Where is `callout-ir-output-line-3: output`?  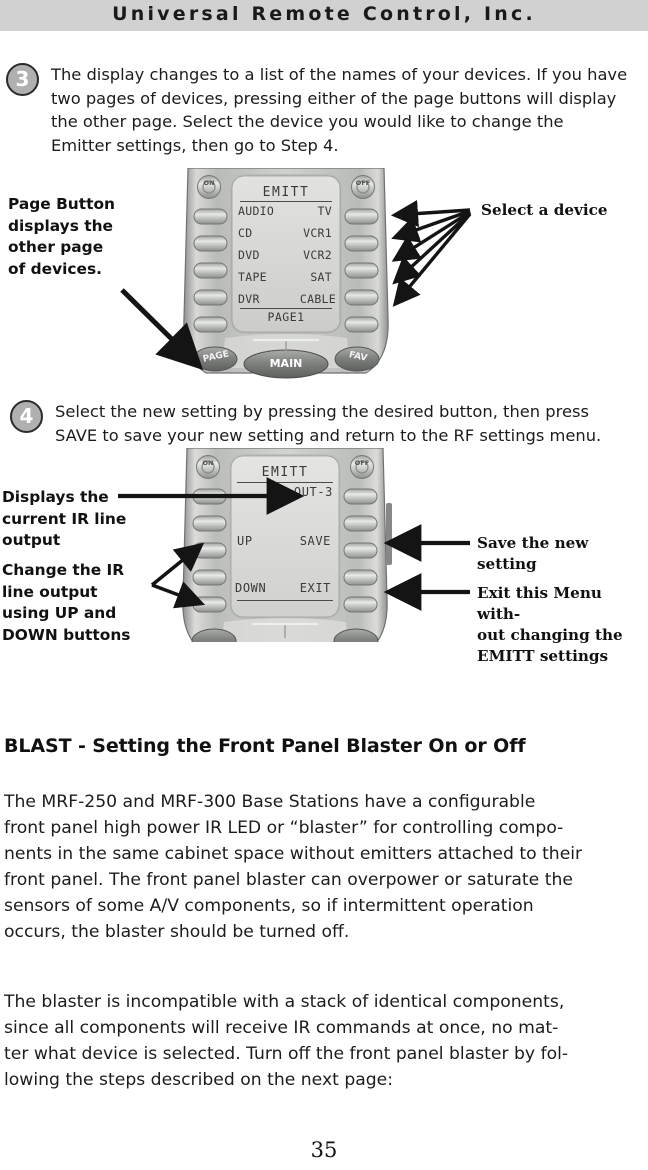 callout-ir-output-line-3: output is located at coordinates (31, 540).